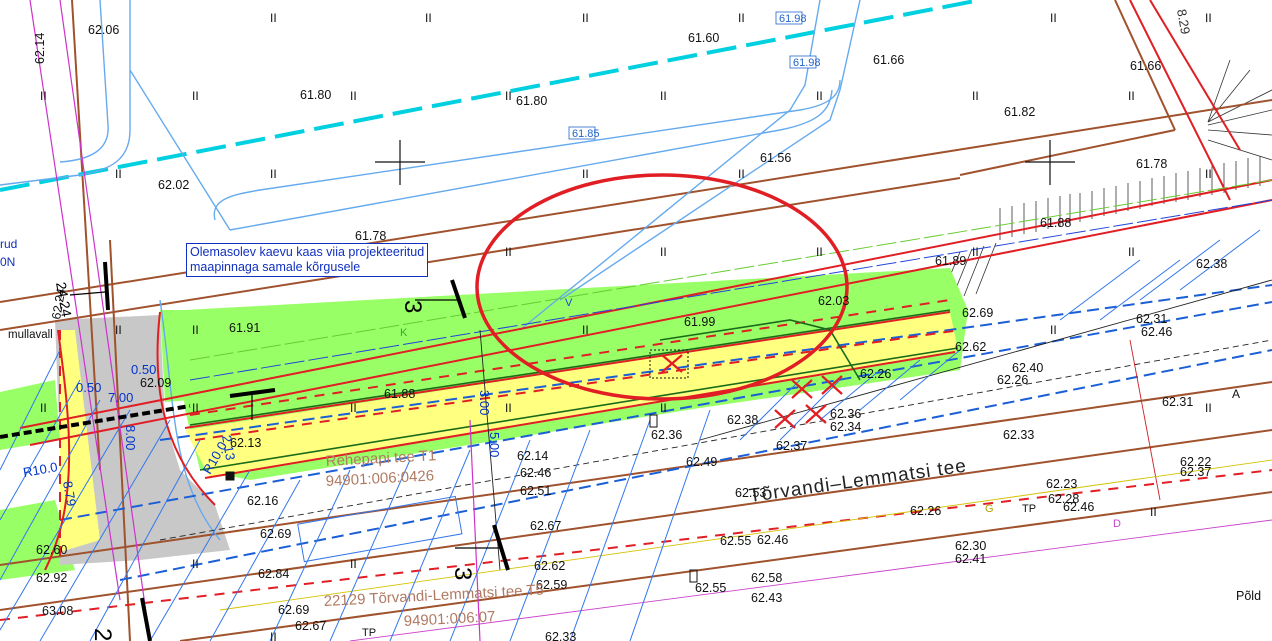  Describe the element at coordinates (1061, 484) in the screenshot. I see `spot-elevation: 62.23` at that location.